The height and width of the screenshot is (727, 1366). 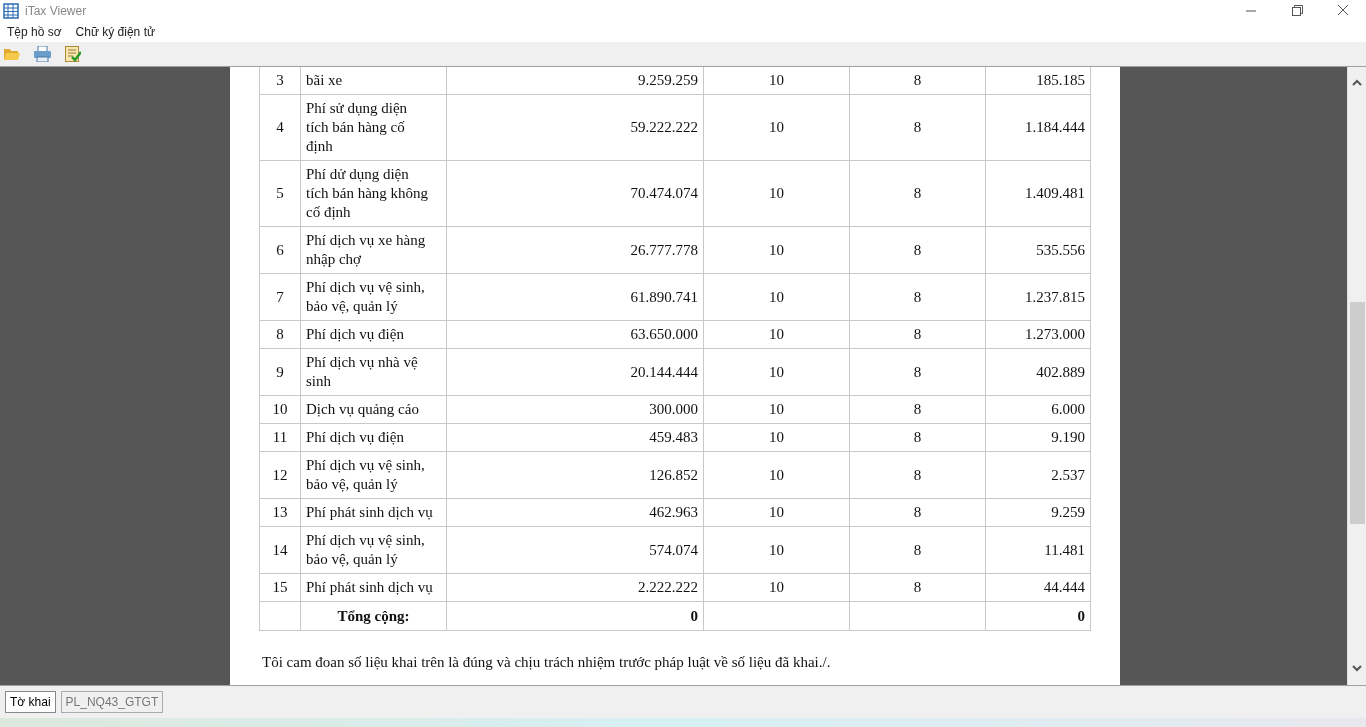 What do you see at coordinates (280, 372) in the screenshot?
I see `table-cell: 9` at bounding box center [280, 372].